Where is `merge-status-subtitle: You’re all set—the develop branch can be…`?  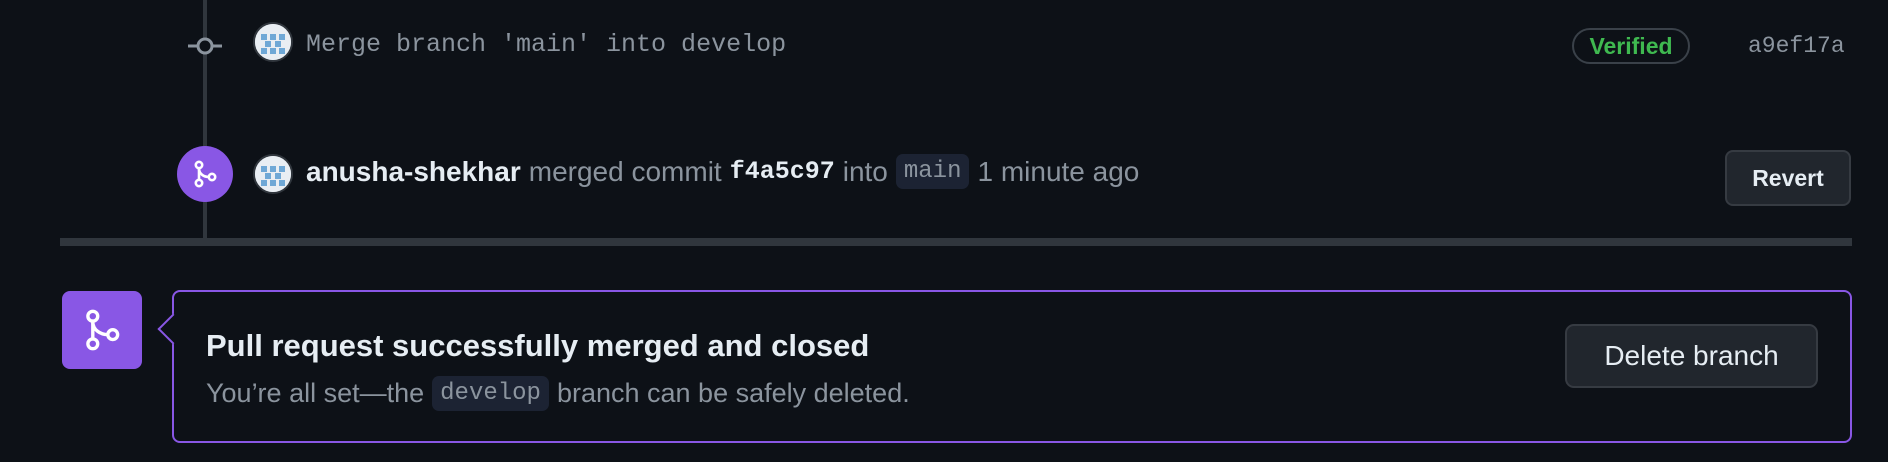 merge-status-subtitle: You’re all set—the develop branch can be… is located at coordinates (558, 393).